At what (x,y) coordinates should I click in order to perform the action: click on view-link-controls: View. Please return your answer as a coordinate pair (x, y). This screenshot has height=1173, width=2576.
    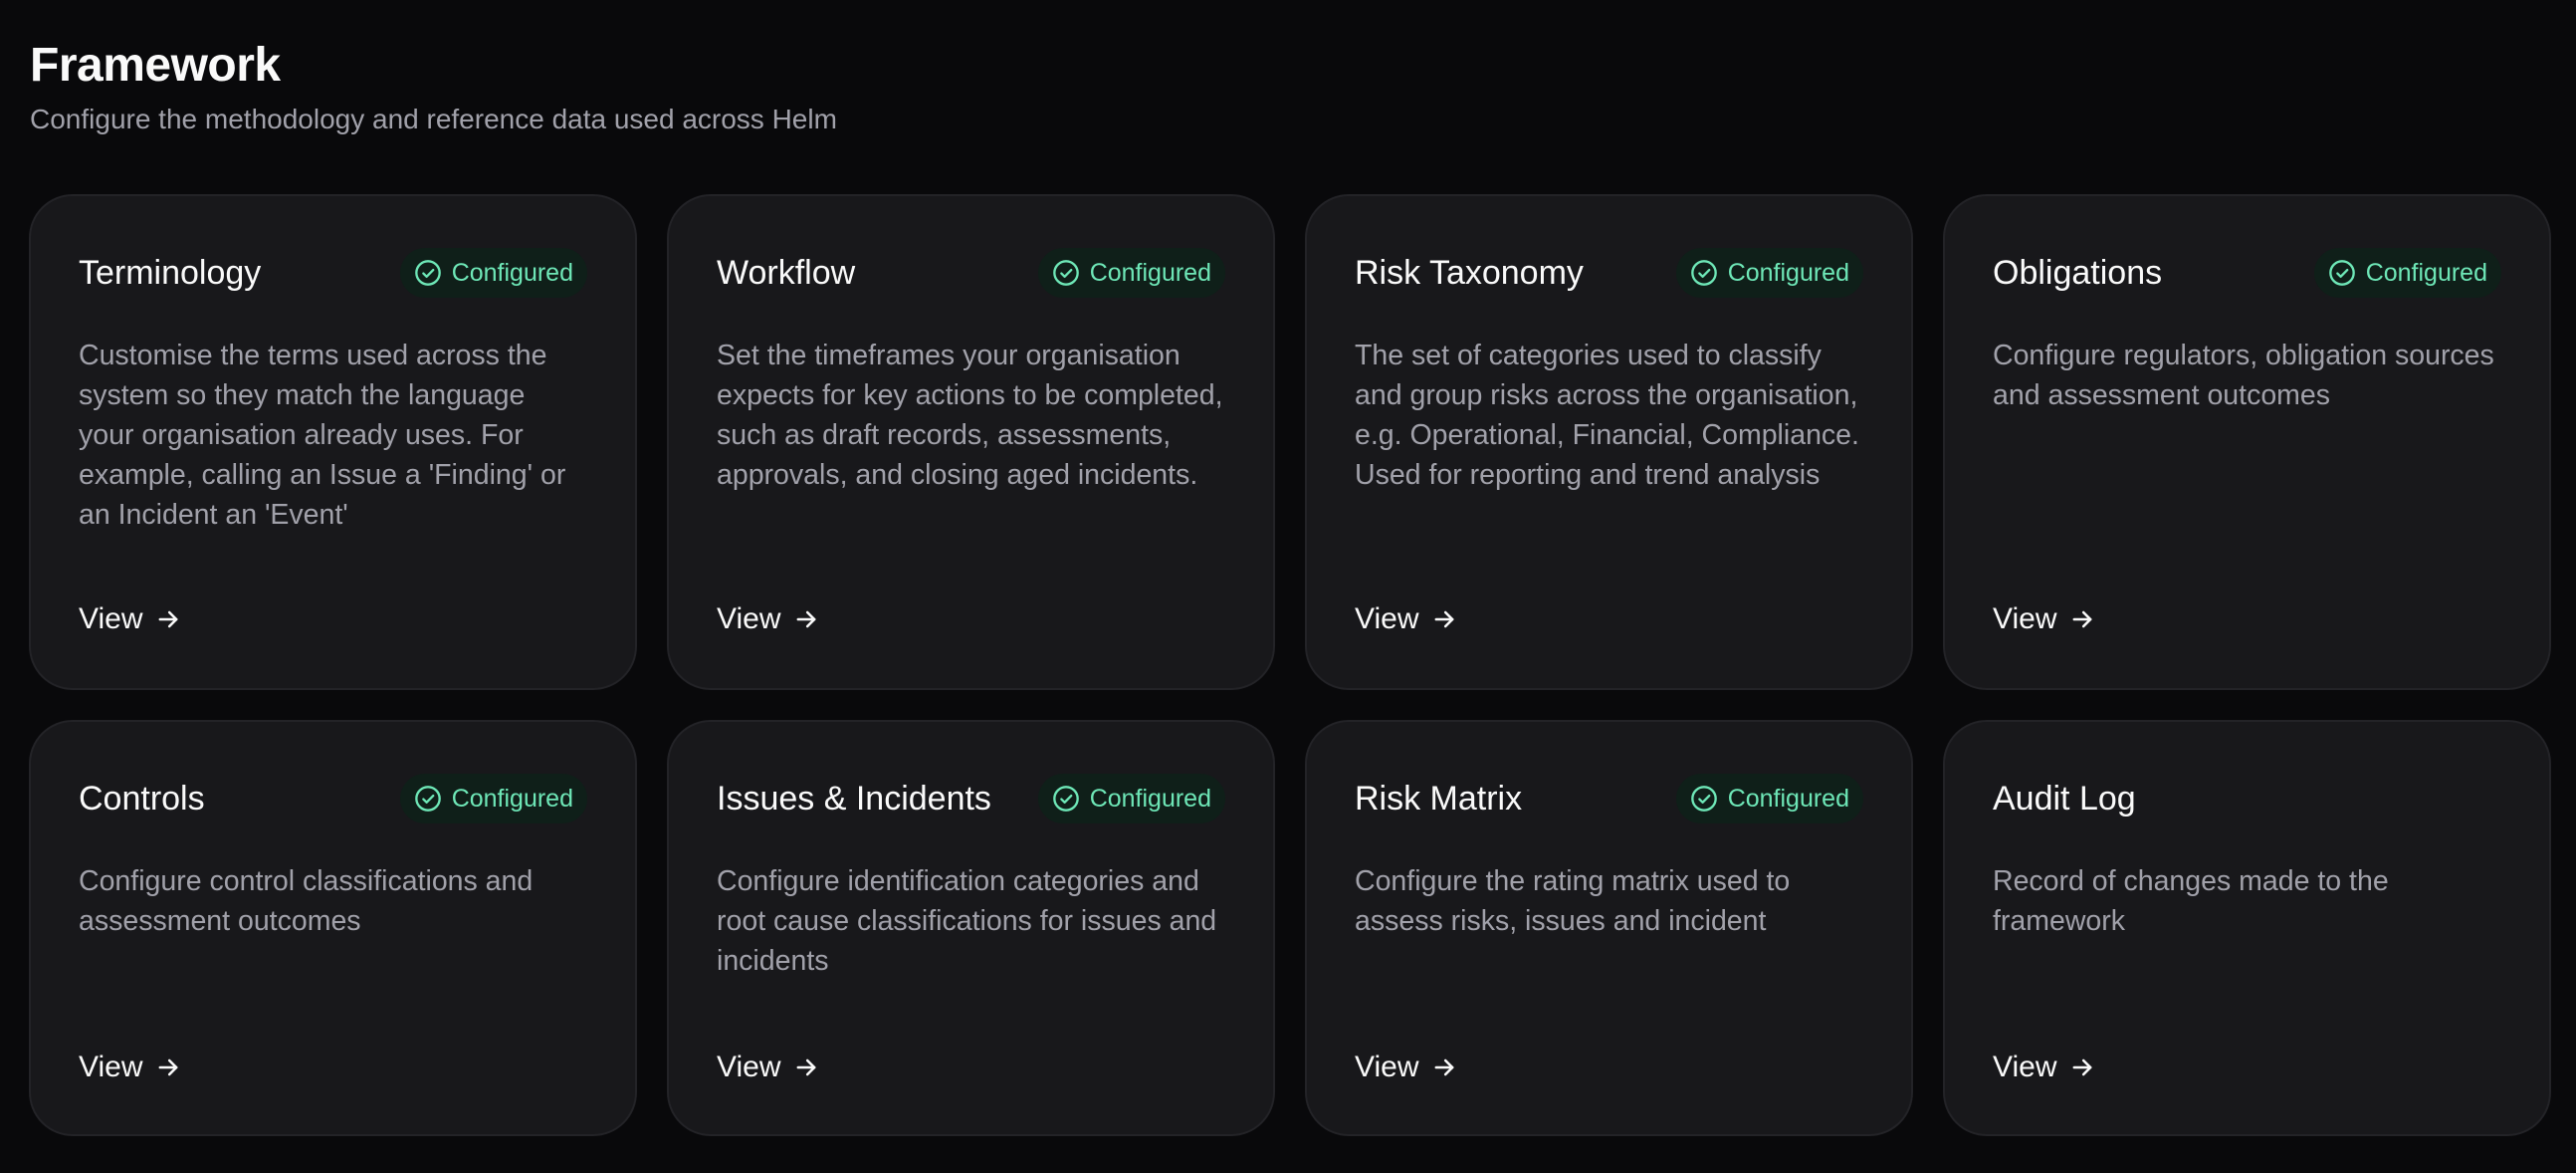
    Looking at the image, I should click on (130, 1068).